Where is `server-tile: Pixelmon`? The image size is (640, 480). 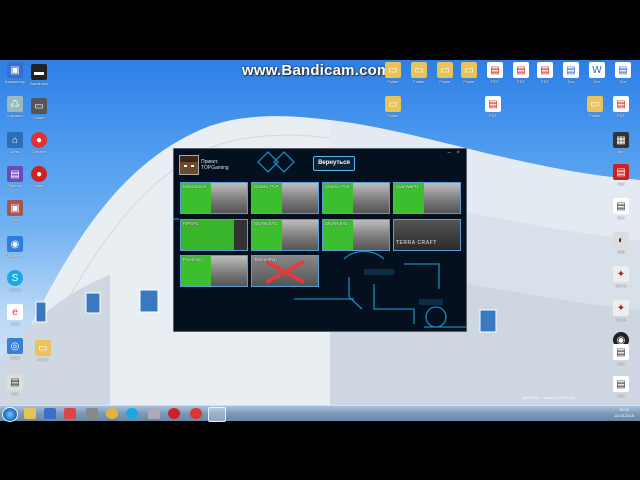
server-tile: Pixelmon is located at coordinates (214, 271).